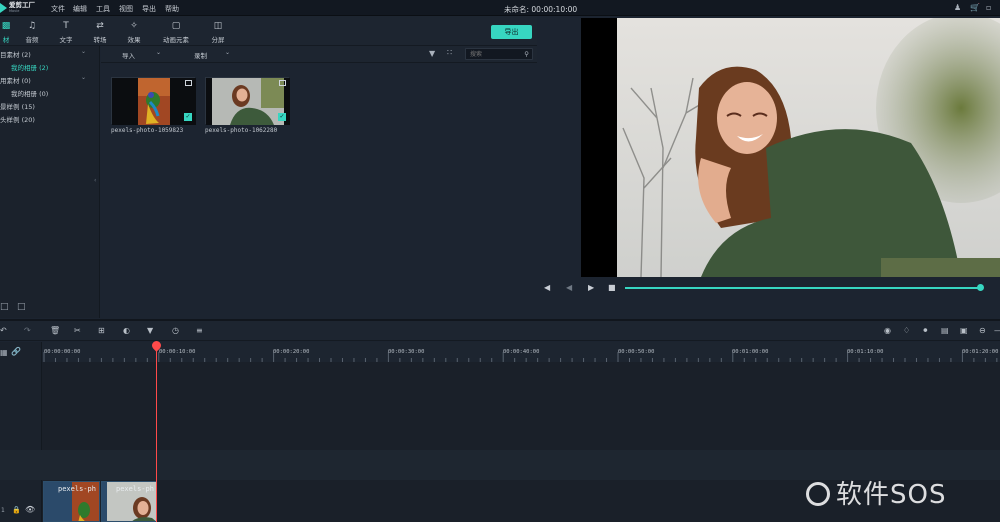 Image resolution: width=1000 pixels, height=522 pixels. What do you see at coordinates (492, 54) in the screenshot?
I see `search-input` at bounding box center [492, 54].